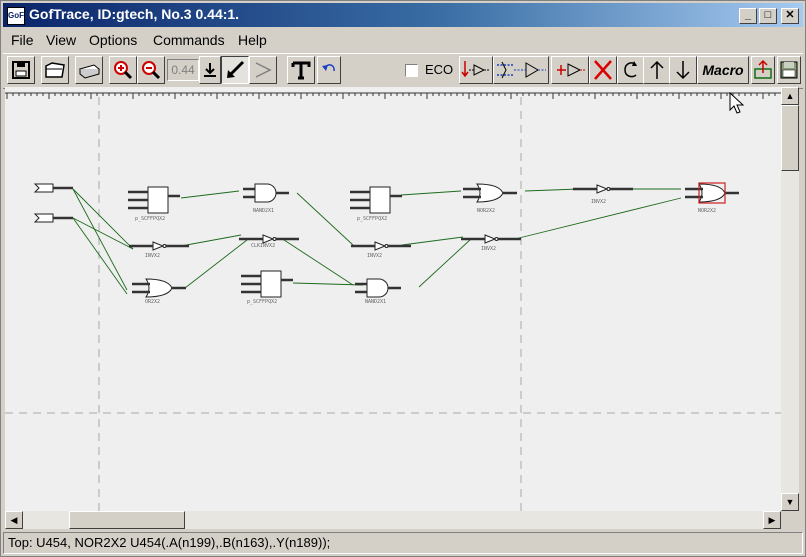 This screenshot has width=806, height=557. I want to click on window-title: GofTrace, ID:gtech, No.3 0.44:1., so click(134, 14).